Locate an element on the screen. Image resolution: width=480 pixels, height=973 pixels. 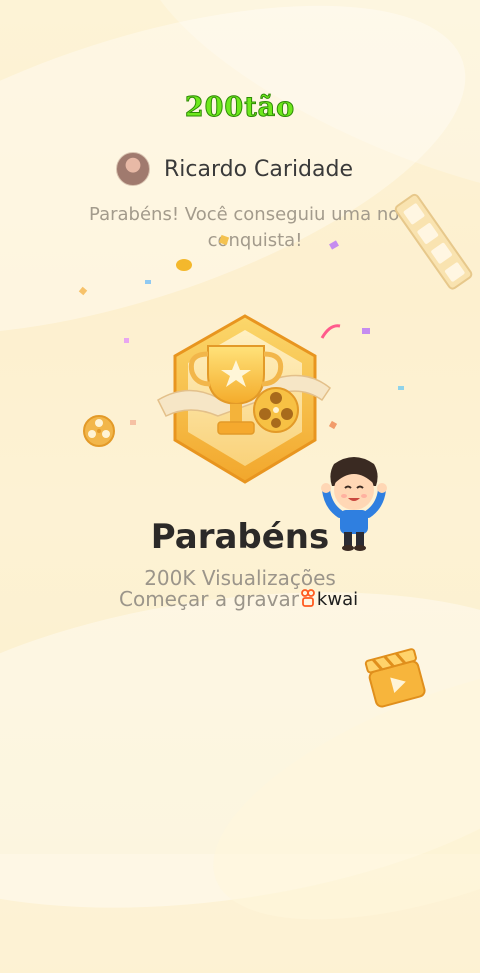
trophy-film-badge-icon is located at coordinates (244, 399).